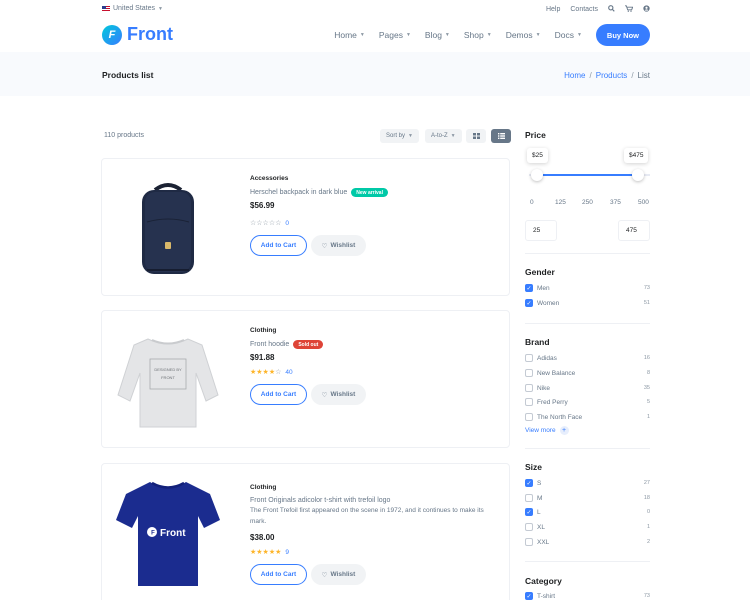 The width and height of the screenshot is (750, 600). I want to click on breadcrumb-products: Products, so click(612, 75).